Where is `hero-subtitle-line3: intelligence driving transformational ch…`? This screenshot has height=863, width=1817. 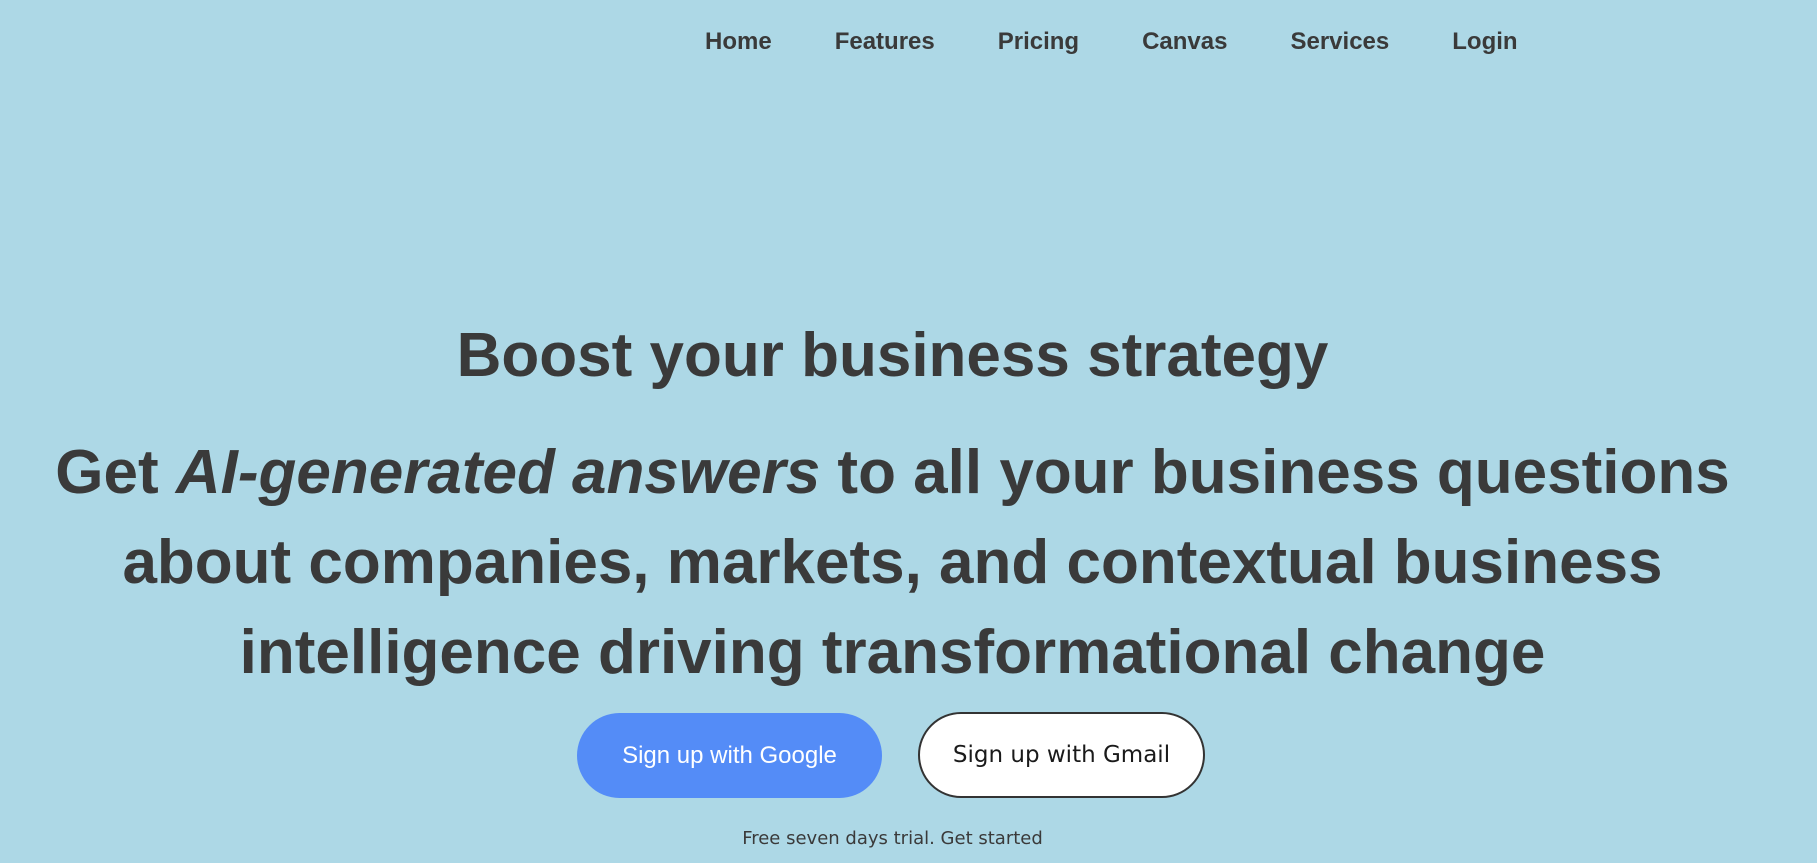
hero-subtitle-line3: intelligence driving transformational ch… is located at coordinates (892, 652).